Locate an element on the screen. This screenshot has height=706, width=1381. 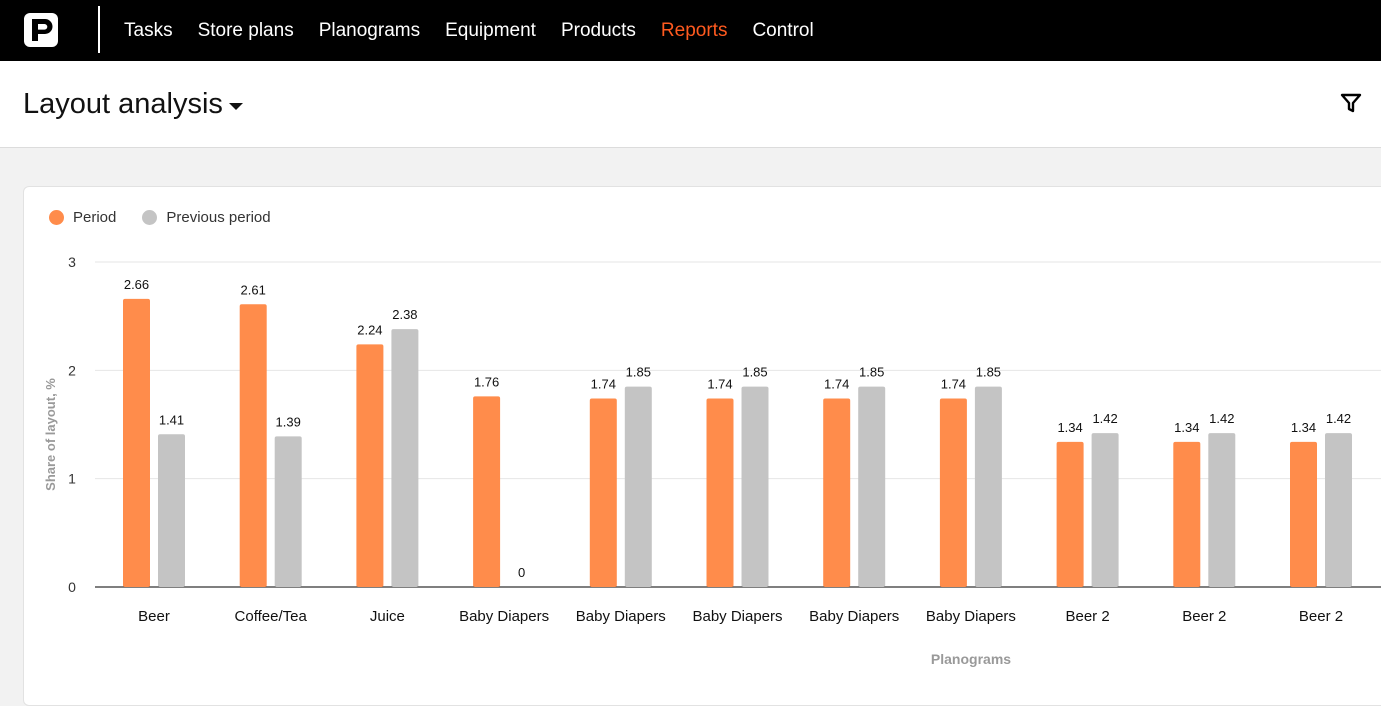
y-tick-label: 0 is located at coordinates (72, 587).